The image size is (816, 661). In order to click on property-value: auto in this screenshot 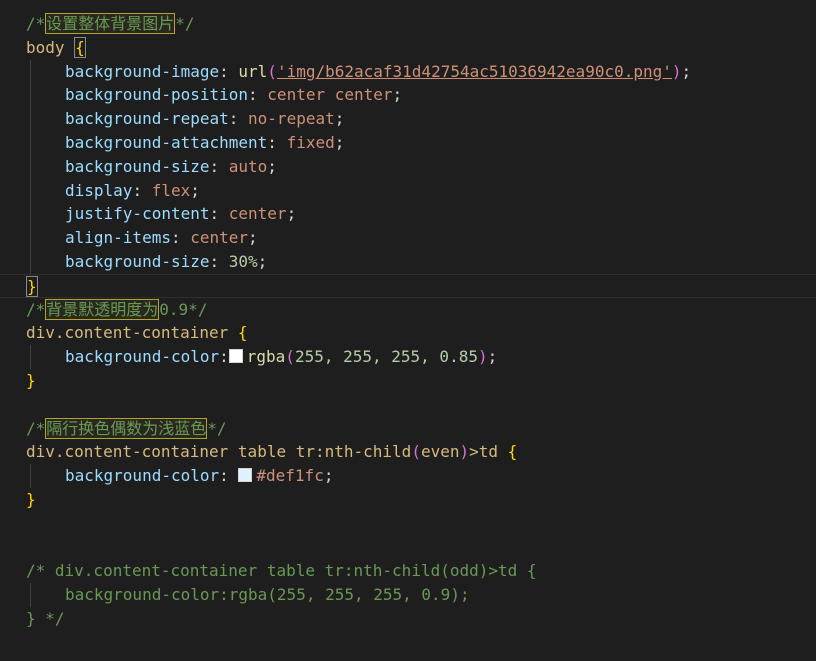, I will do `click(248, 166)`.